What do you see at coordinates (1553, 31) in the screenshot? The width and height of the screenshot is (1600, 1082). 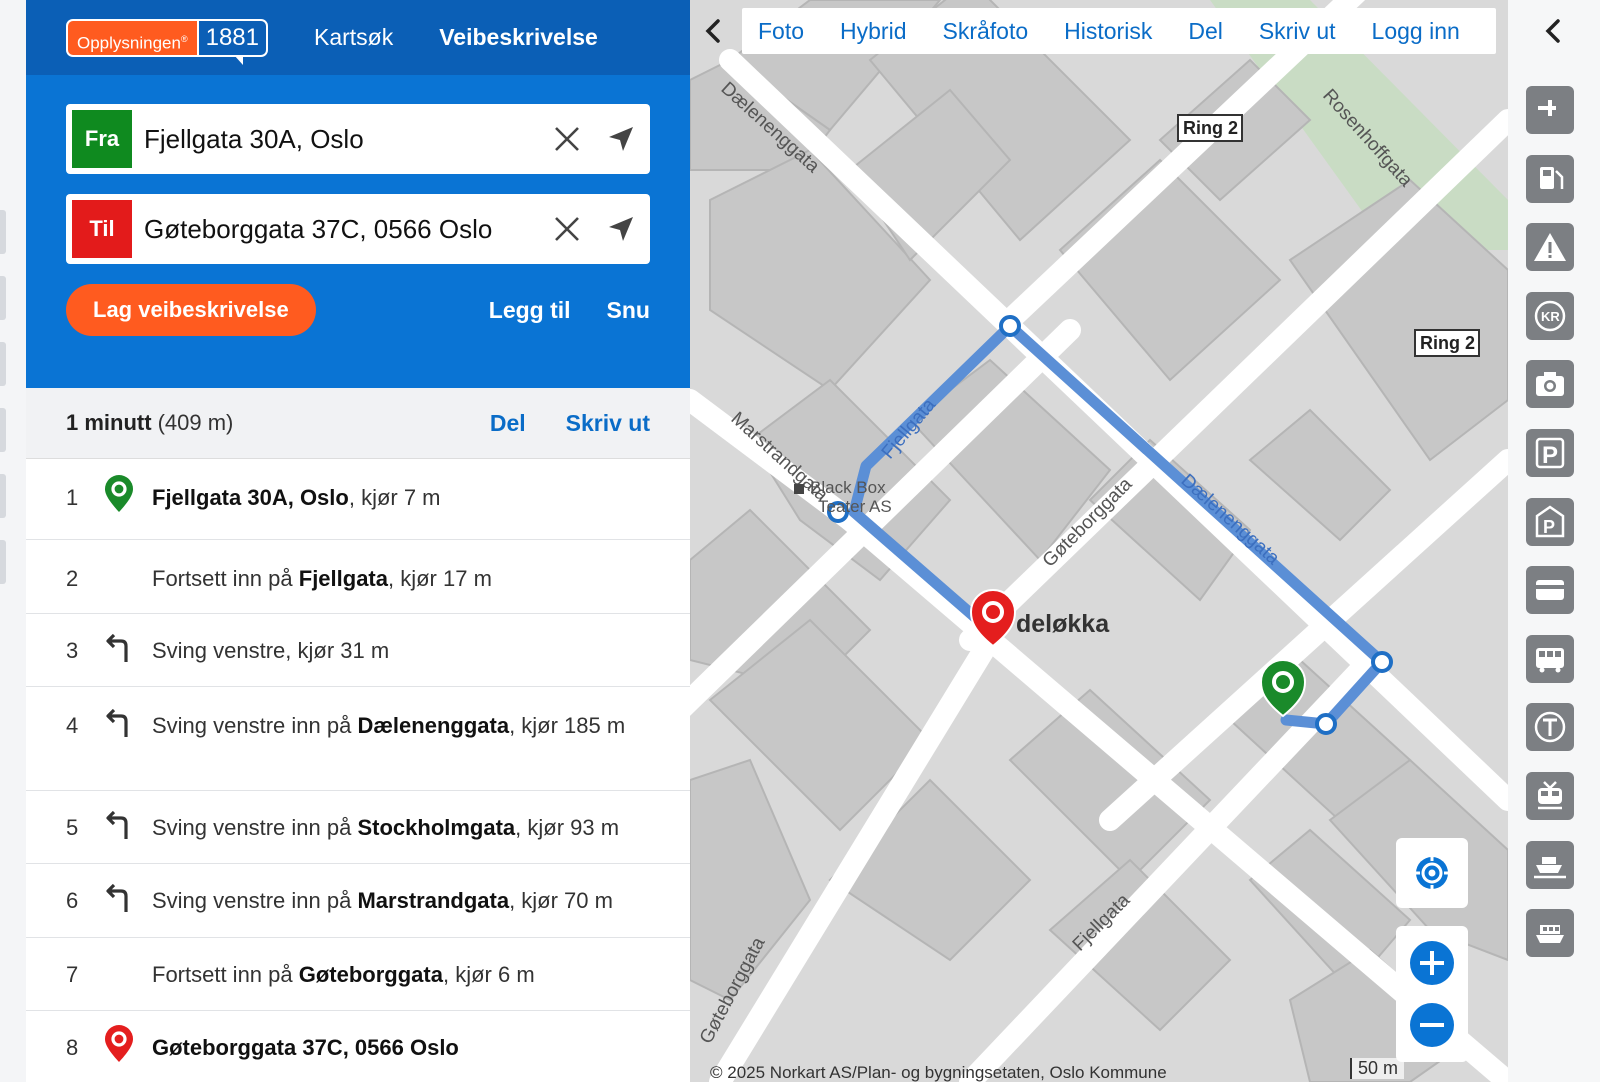 I see `toolbar-collapse-button` at bounding box center [1553, 31].